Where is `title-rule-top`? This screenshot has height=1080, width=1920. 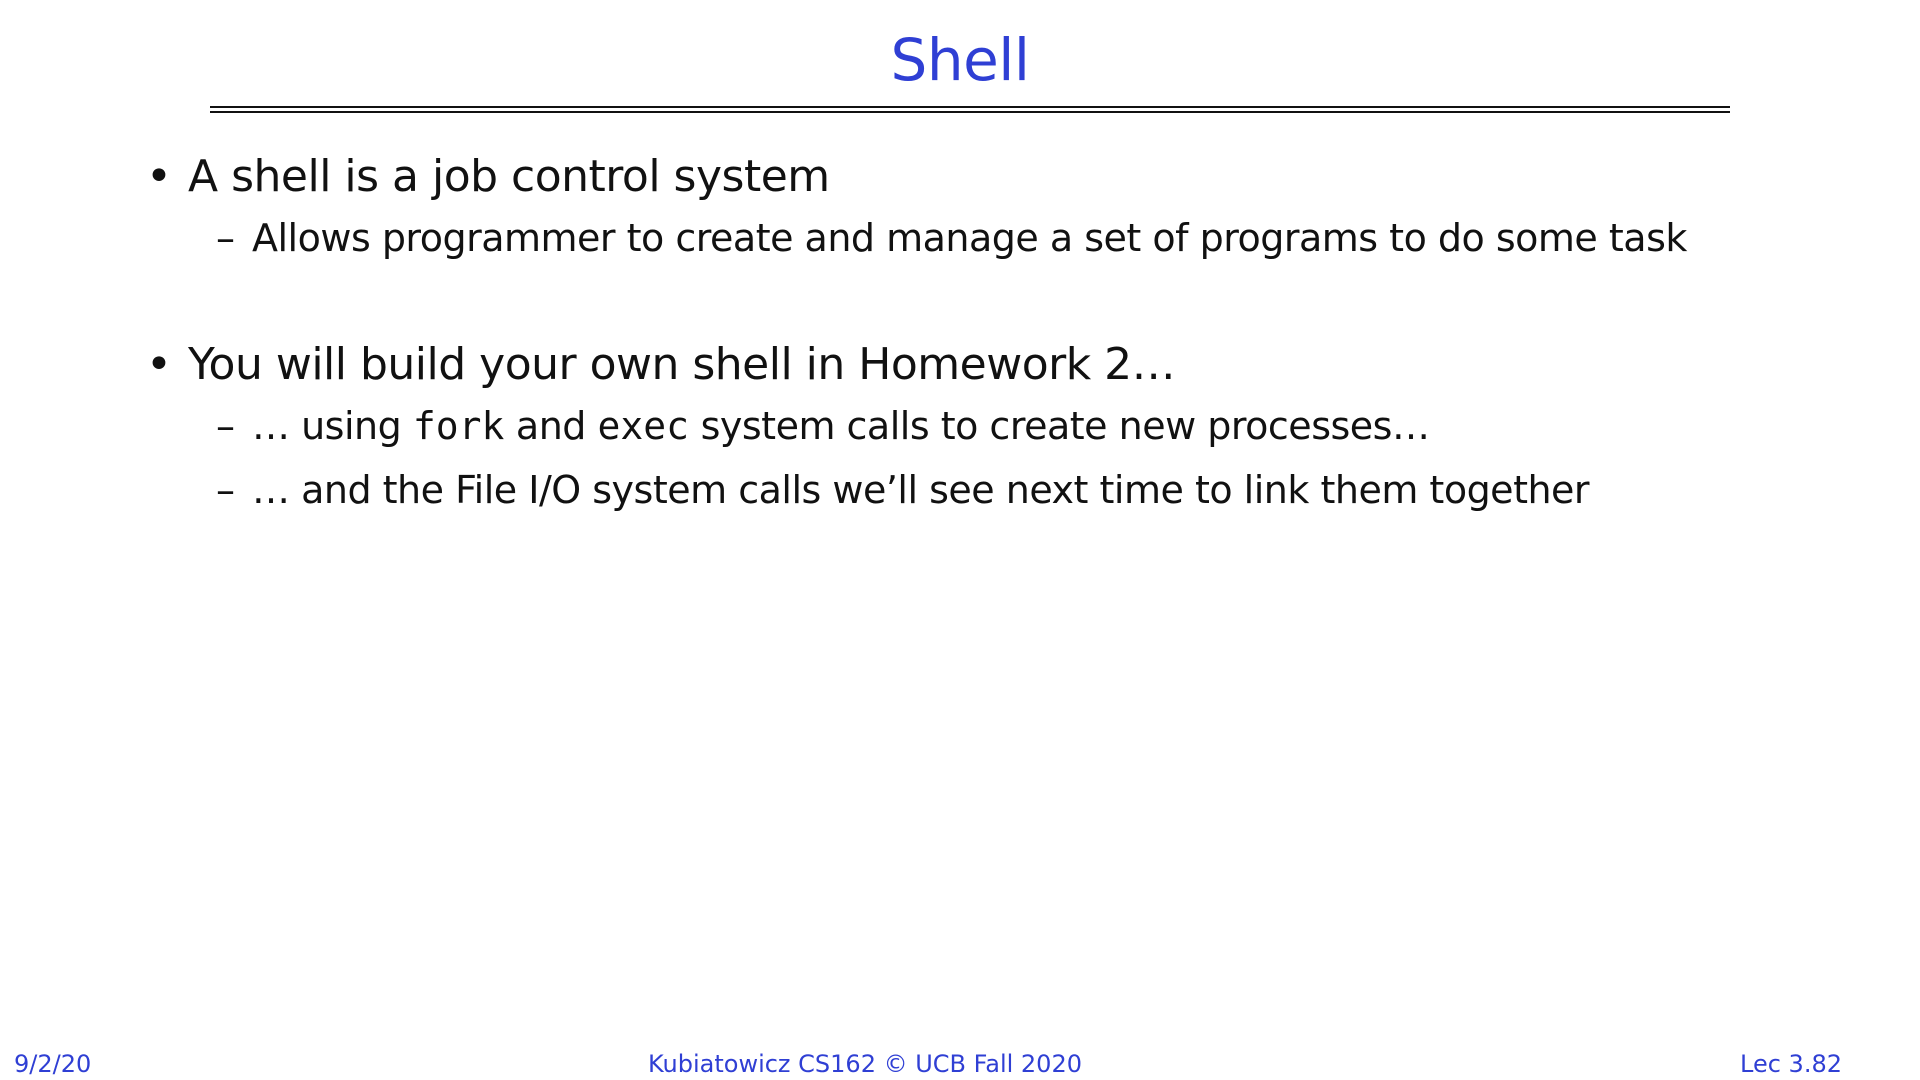
title-rule-top is located at coordinates (970, 107).